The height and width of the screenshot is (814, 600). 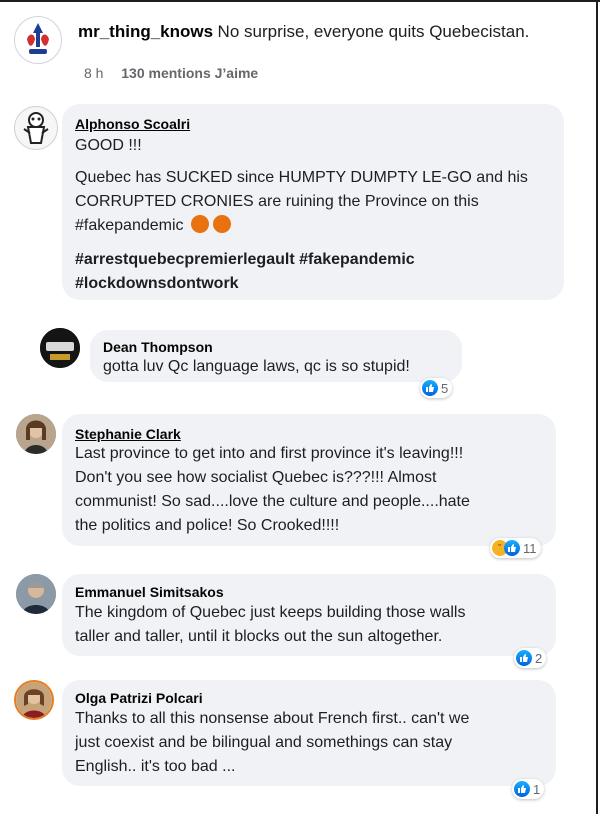 I want to click on shield-logo-icon, so click(x=38, y=40).